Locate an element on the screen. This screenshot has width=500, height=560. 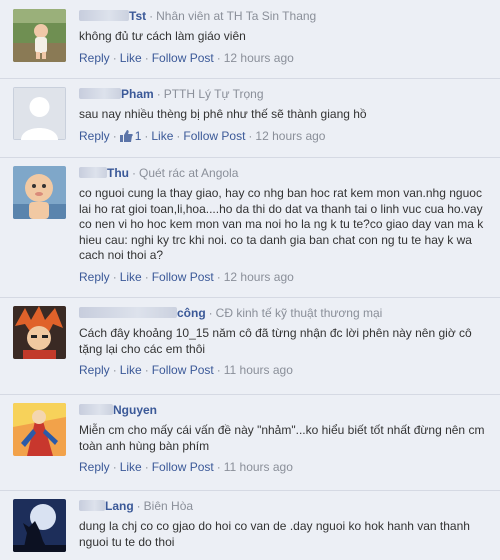
default-user-icon is located at coordinates (39, 113).